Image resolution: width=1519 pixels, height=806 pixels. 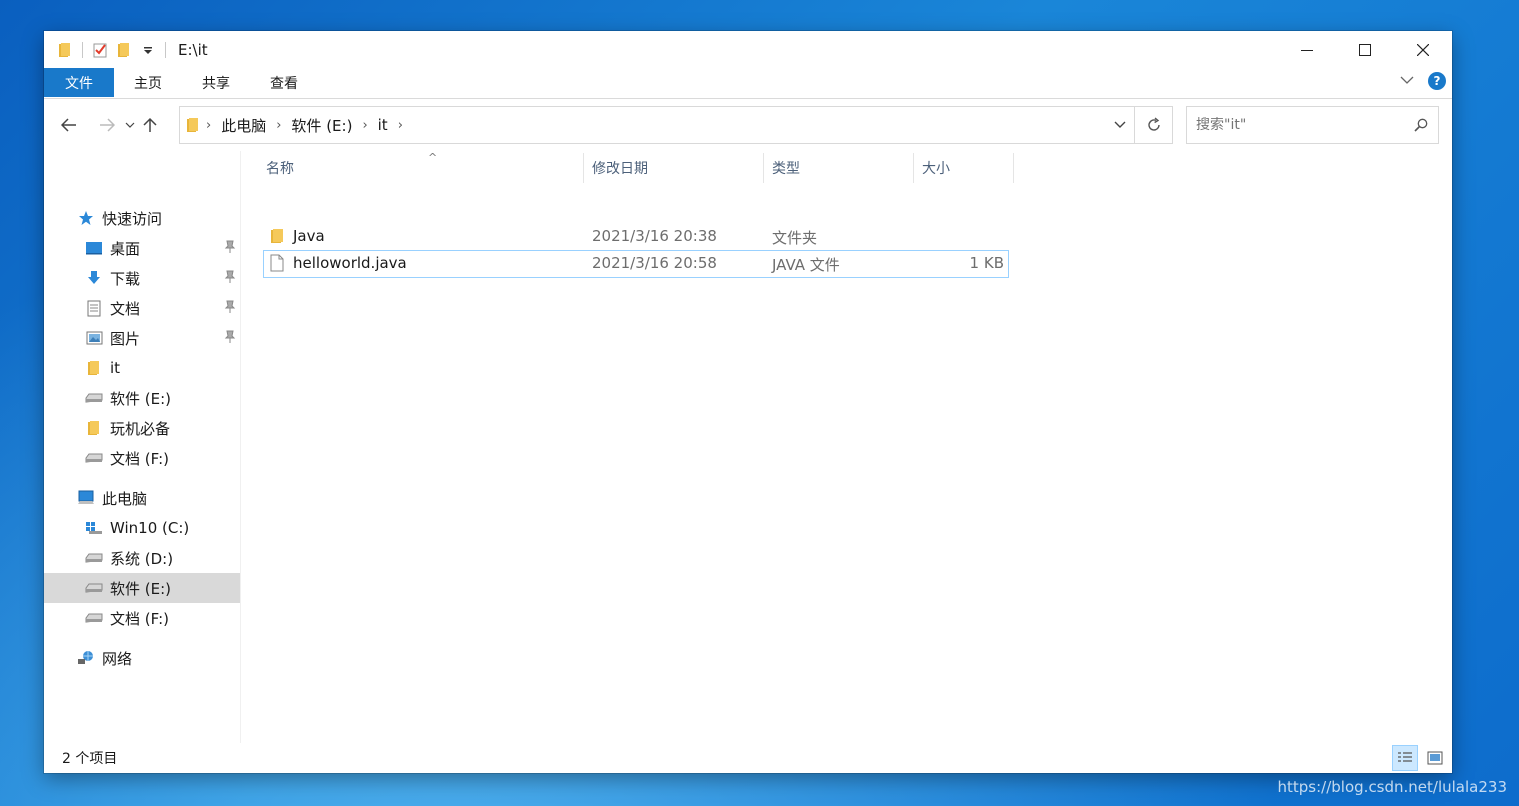 I want to click on navigation-bar: › 此电脑 › 软件 (E:) › it ›, so click(x=748, y=125).